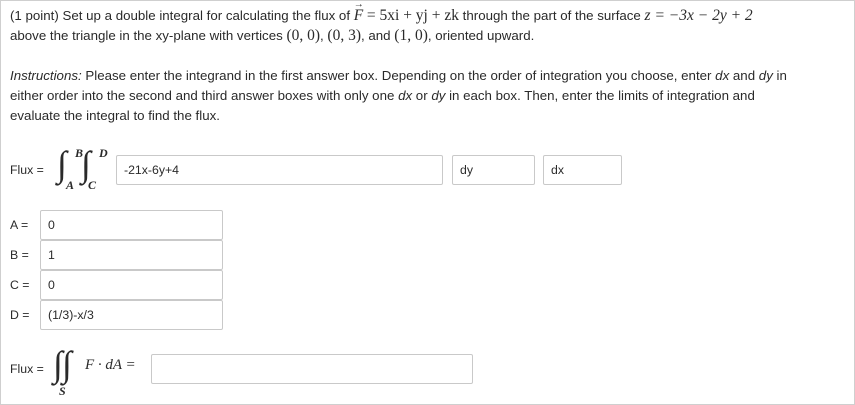 Image resolution: width=855 pixels, height=405 pixels. Describe the element at coordinates (582, 170) in the screenshot. I see `second-differential-input` at that location.